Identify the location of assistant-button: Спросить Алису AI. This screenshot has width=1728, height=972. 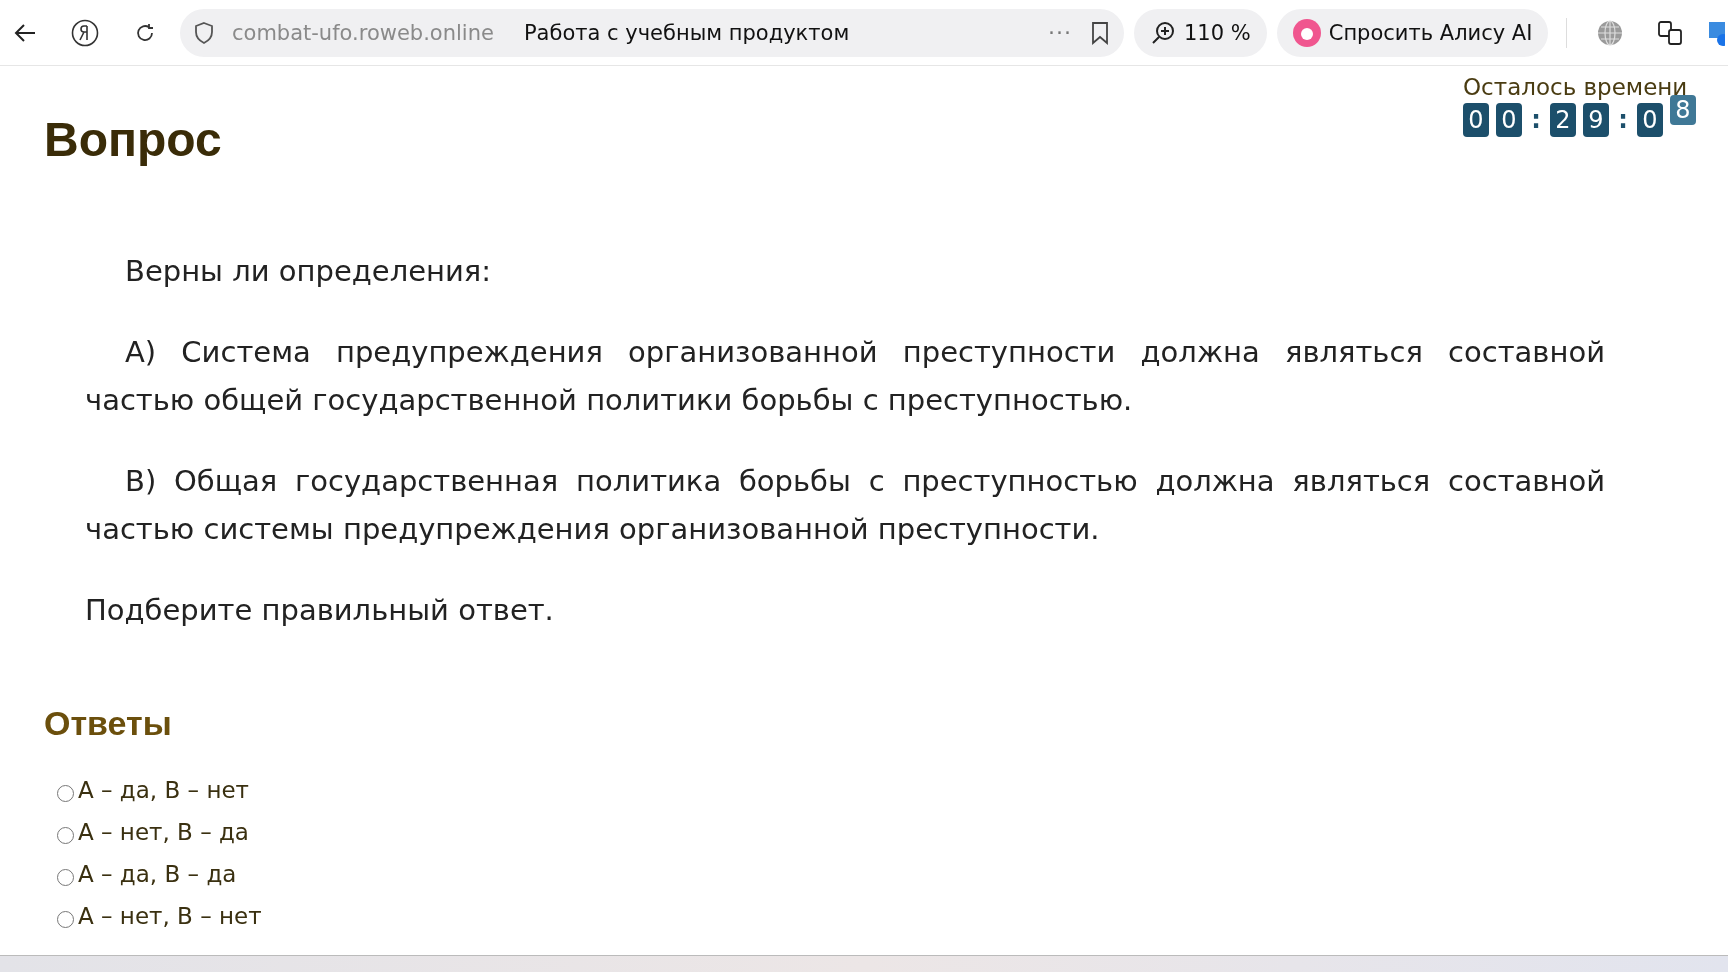
(1412, 32).